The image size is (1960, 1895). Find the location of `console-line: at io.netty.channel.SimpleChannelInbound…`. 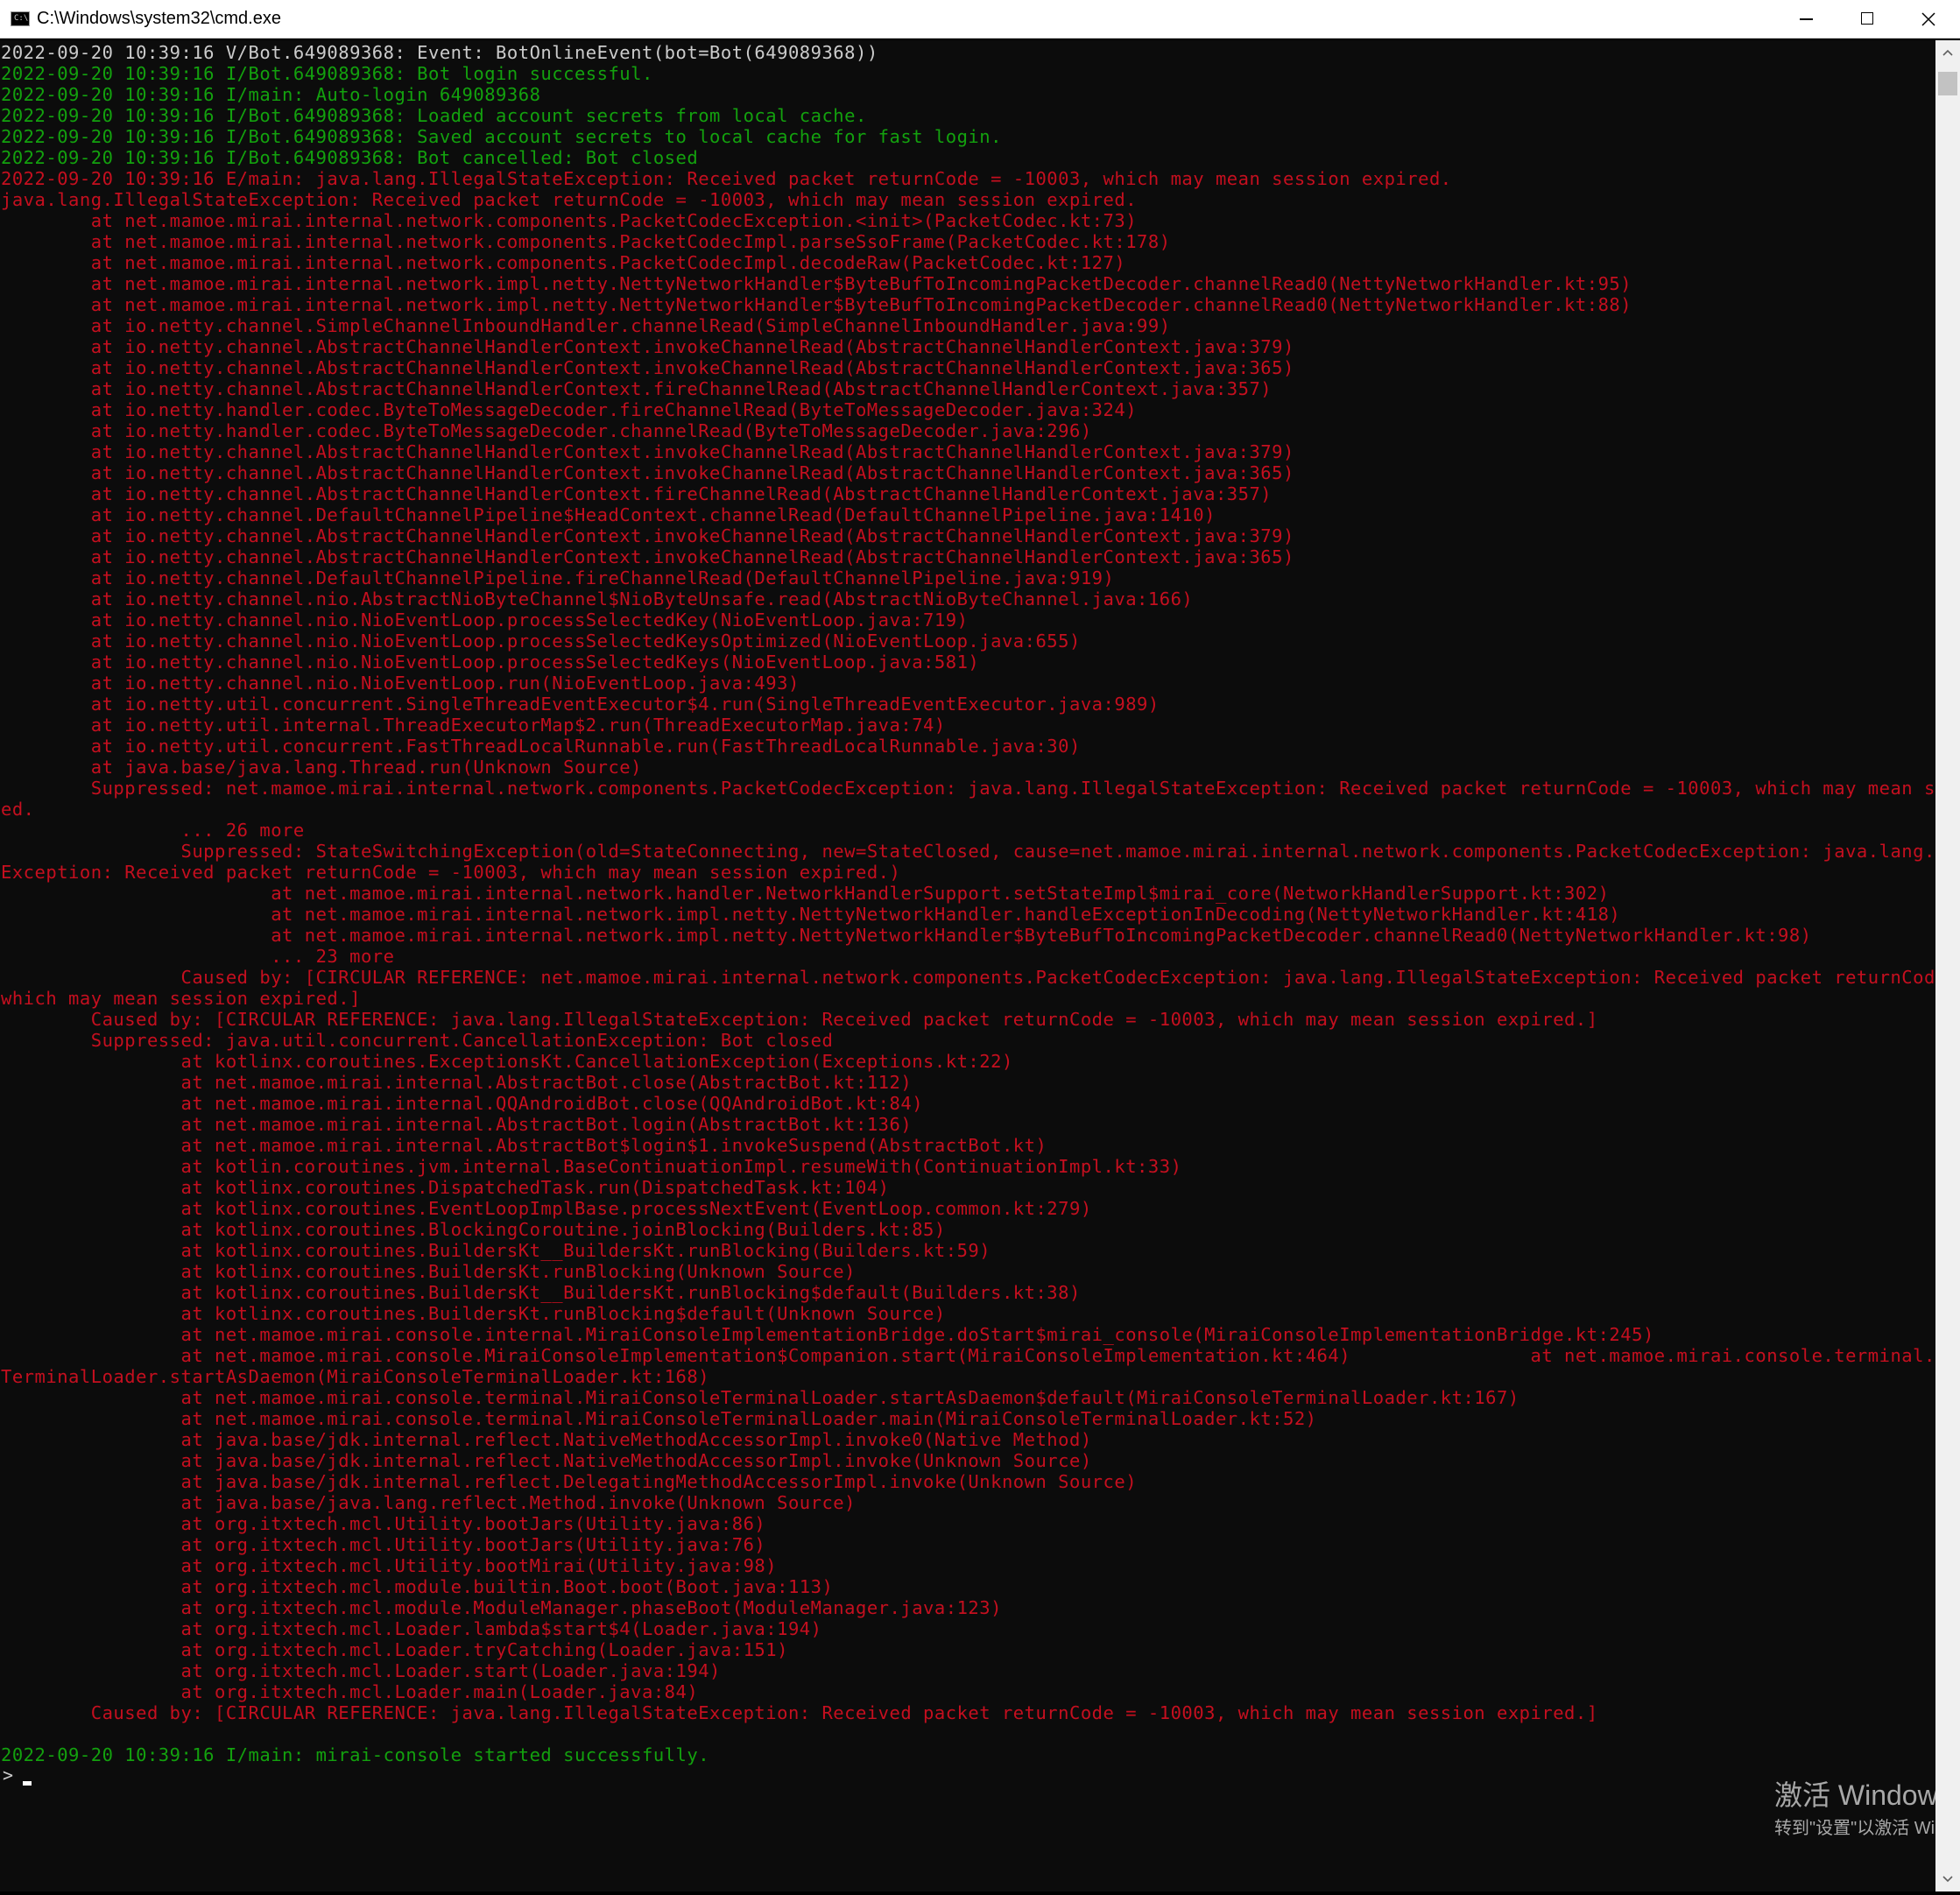

console-line: at io.netty.channel.SimpleChannelInbound… is located at coordinates (586, 326).